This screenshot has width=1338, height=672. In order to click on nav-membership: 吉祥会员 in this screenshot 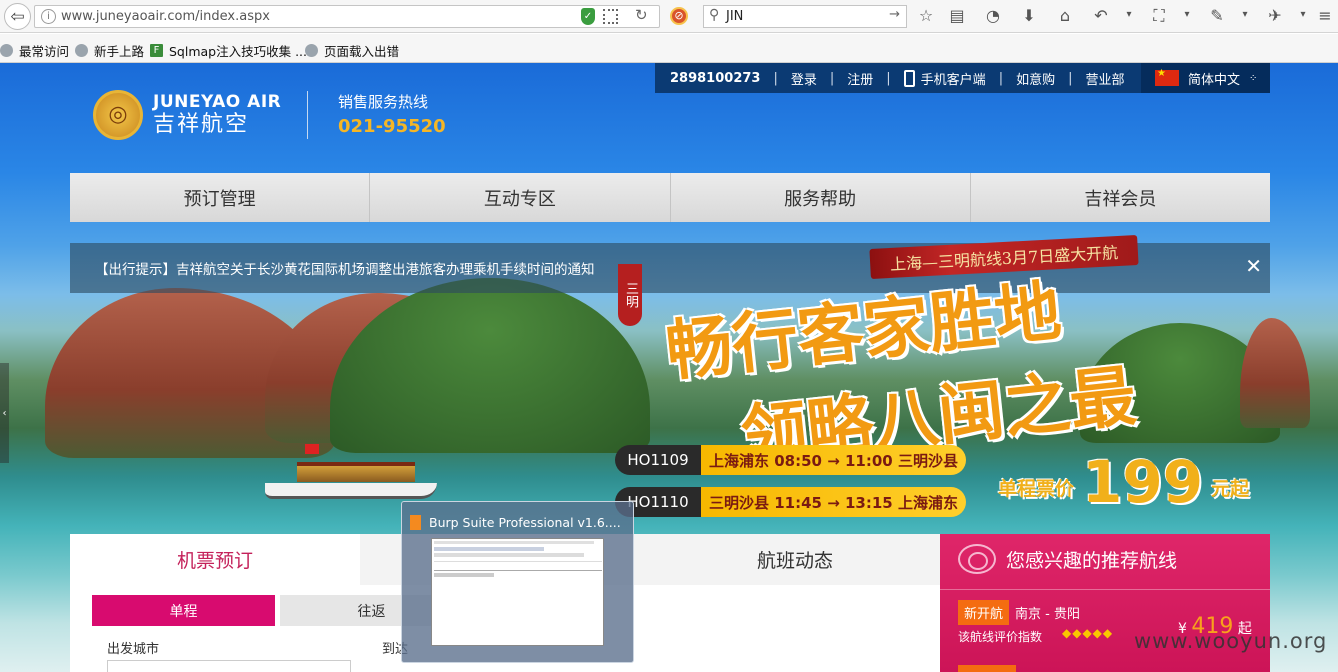, I will do `click(1120, 197)`.